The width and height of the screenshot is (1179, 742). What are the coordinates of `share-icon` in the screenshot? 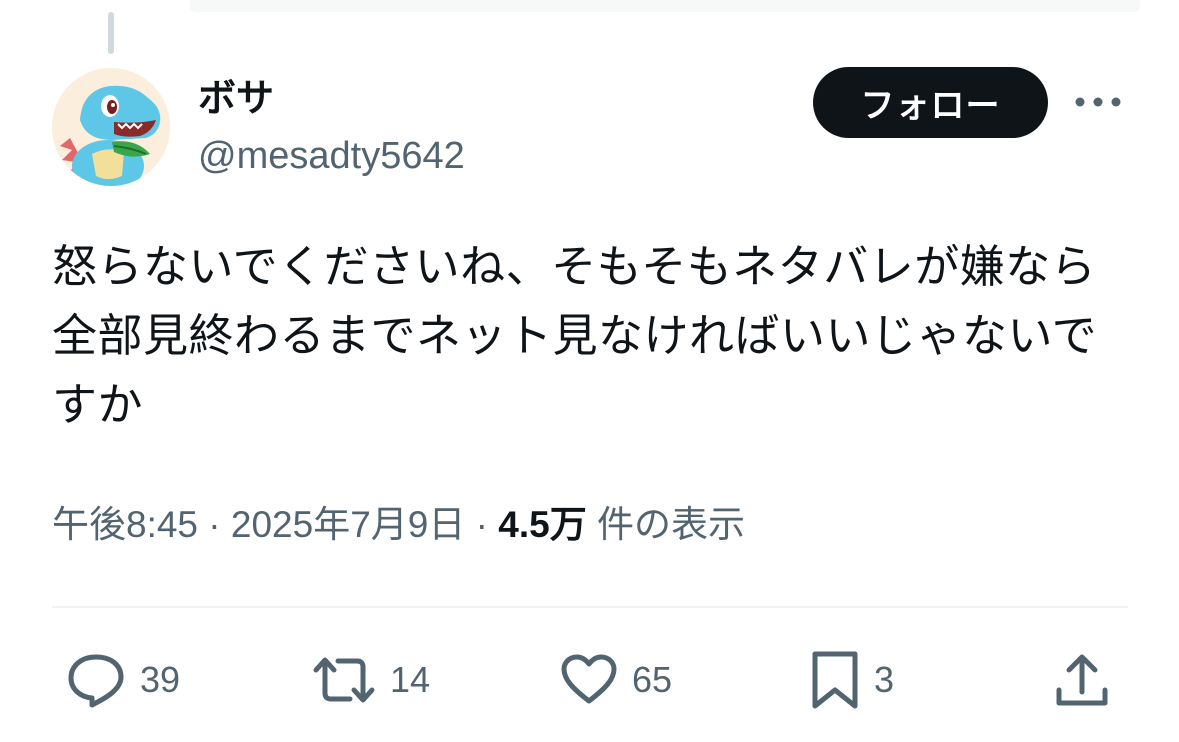 It's located at (1082, 680).